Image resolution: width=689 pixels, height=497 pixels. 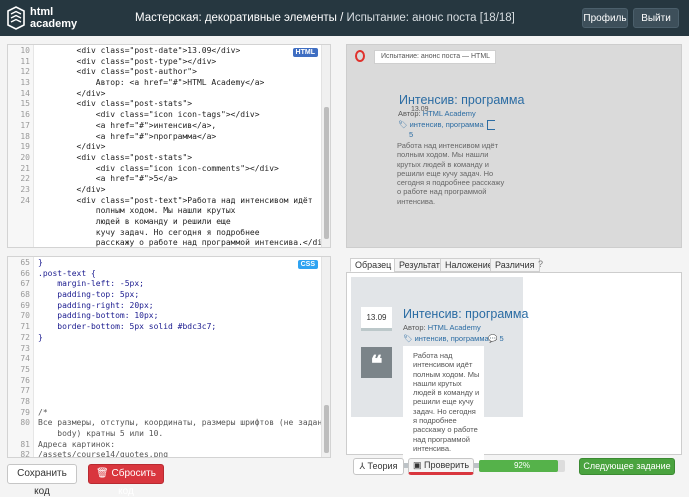 I want to click on code-line: 82/assets/course14/quotes.png, so click(x=164, y=453).